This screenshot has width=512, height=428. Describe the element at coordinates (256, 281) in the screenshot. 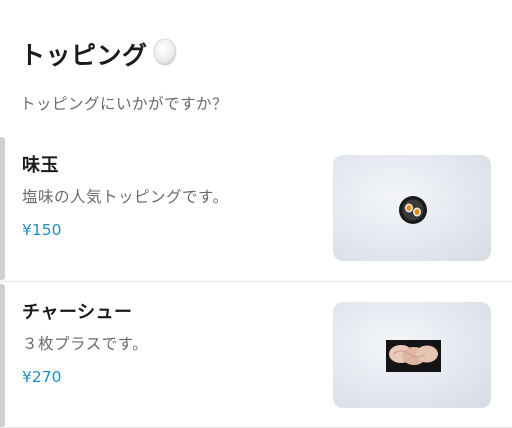

I see `item-divider` at that location.